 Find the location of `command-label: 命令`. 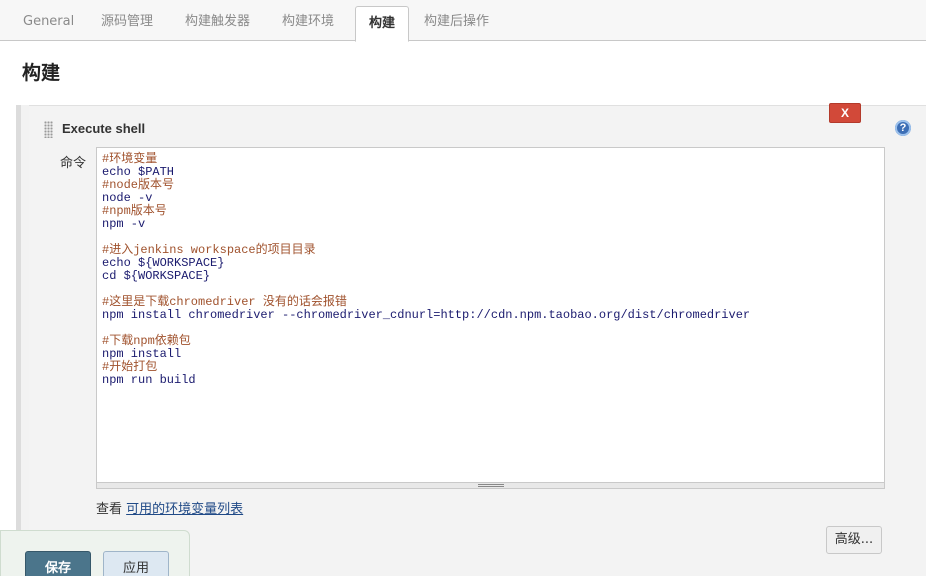

command-label: 命令 is located at coordinates (73, 163).